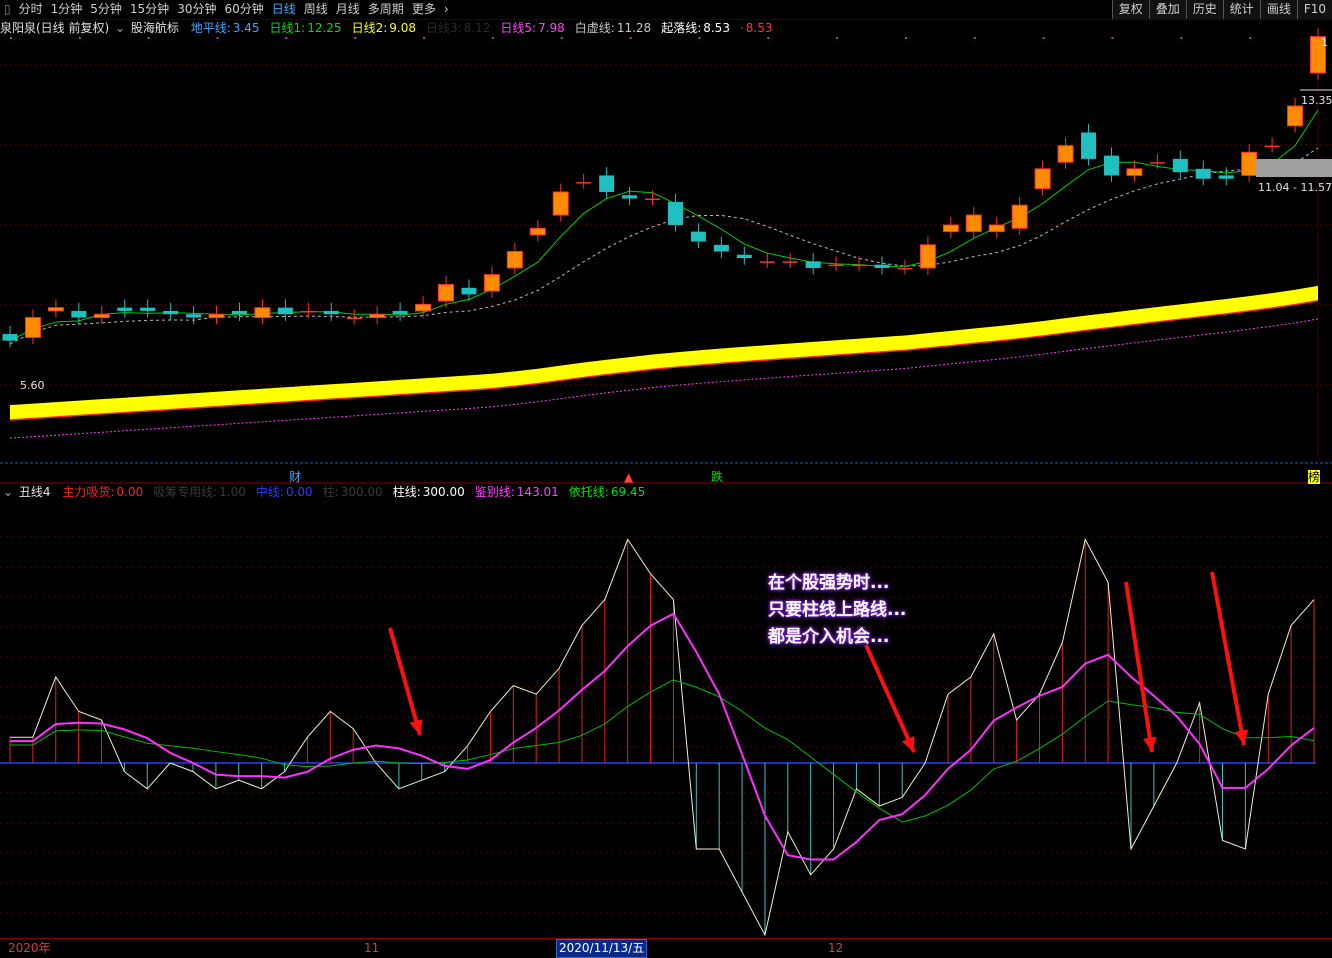  What do you see at coordinates (316, 9) in the screenshot?
I see `timeframe-tab: 周线` at bounding box center [316, 9].